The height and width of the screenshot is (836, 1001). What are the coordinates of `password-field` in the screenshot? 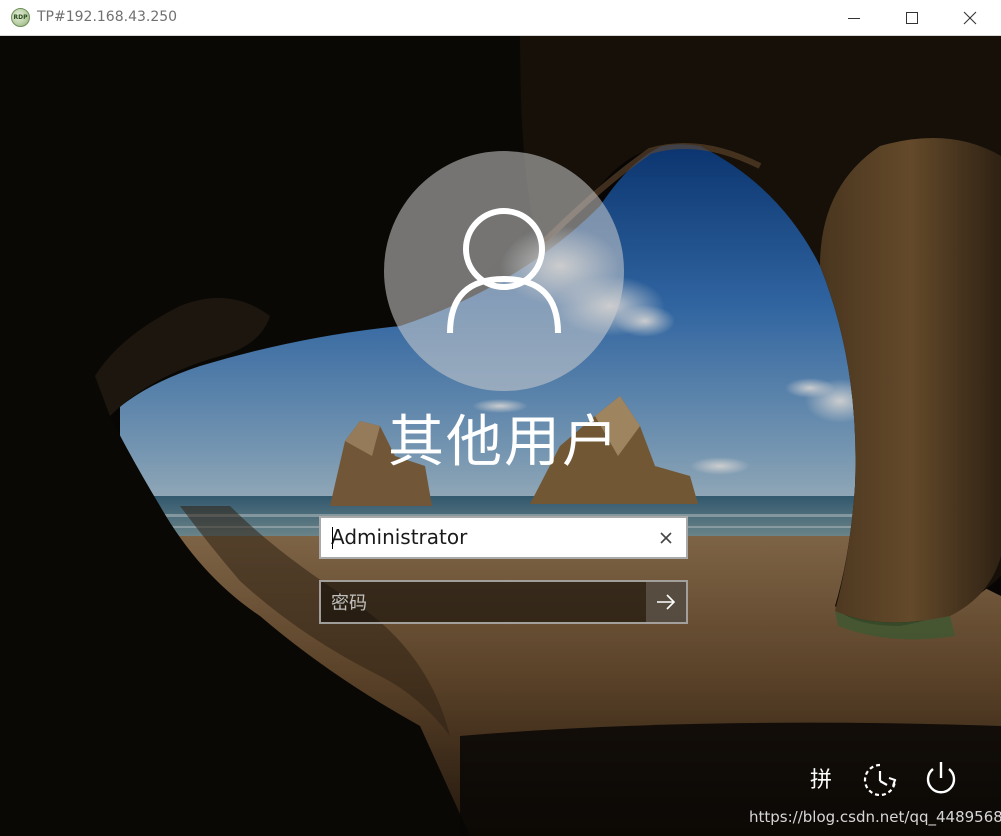 It's located at (503, 602).